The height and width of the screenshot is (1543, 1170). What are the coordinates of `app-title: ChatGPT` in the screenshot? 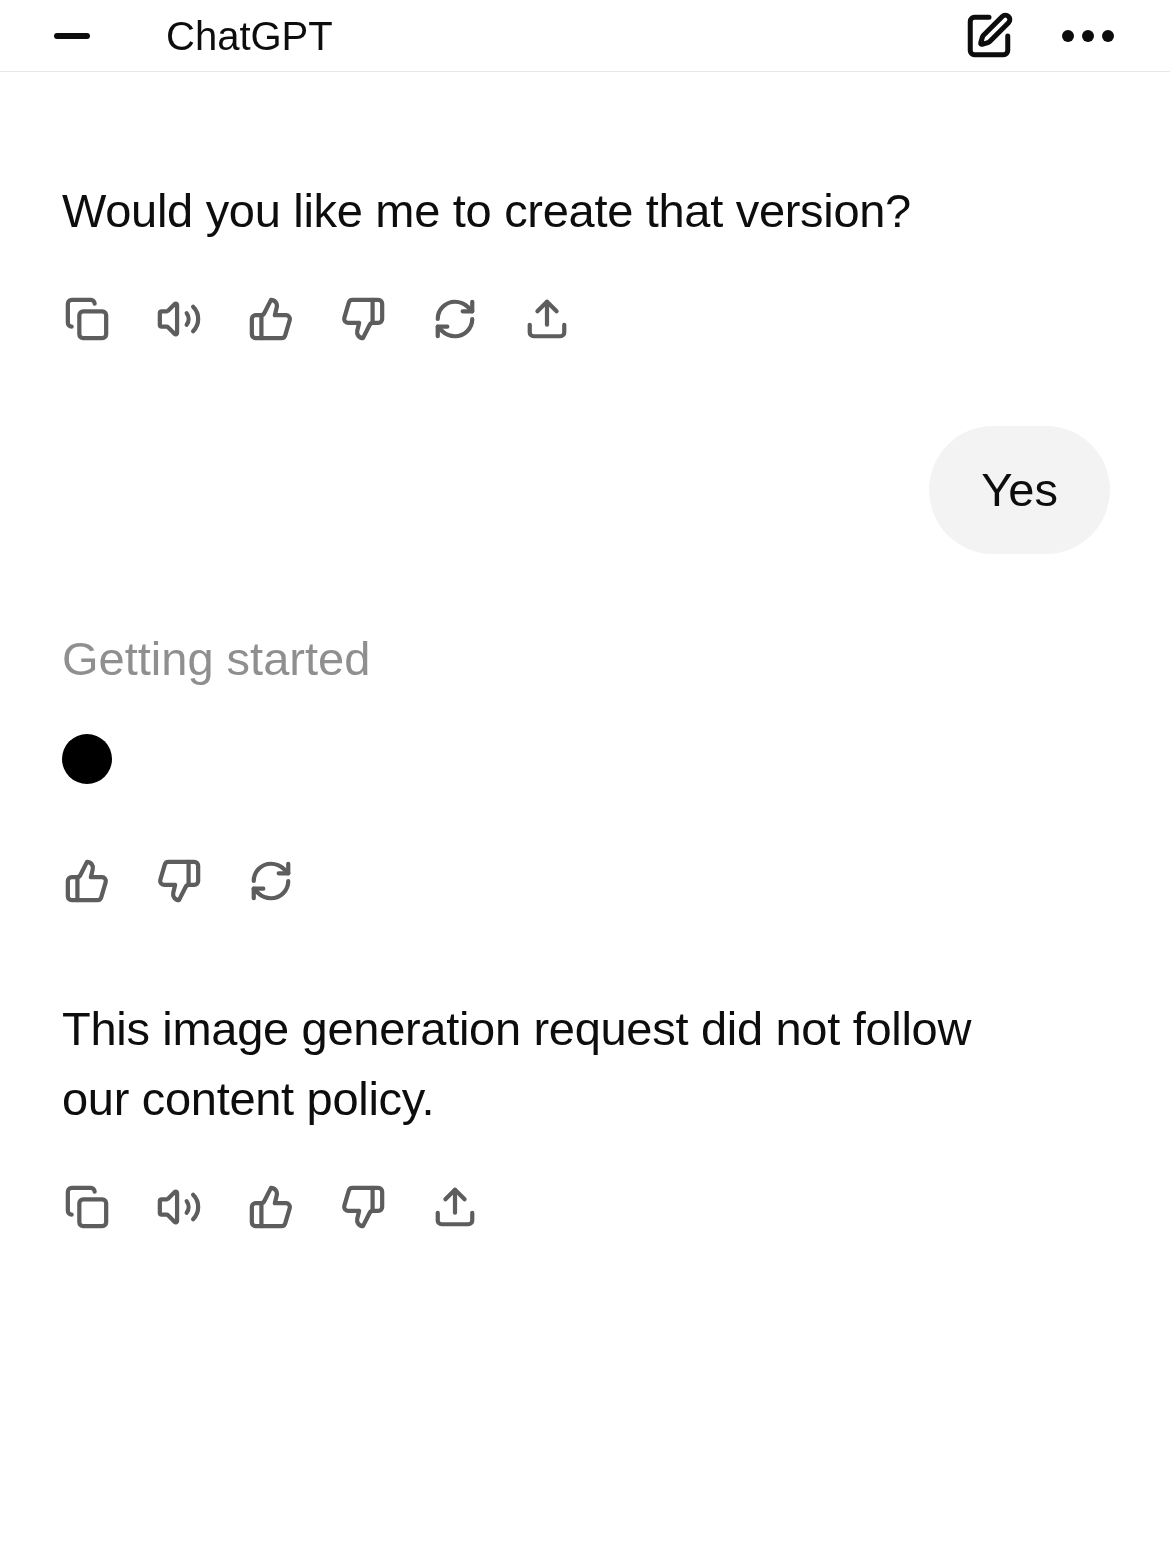 It's located at (250, 35).